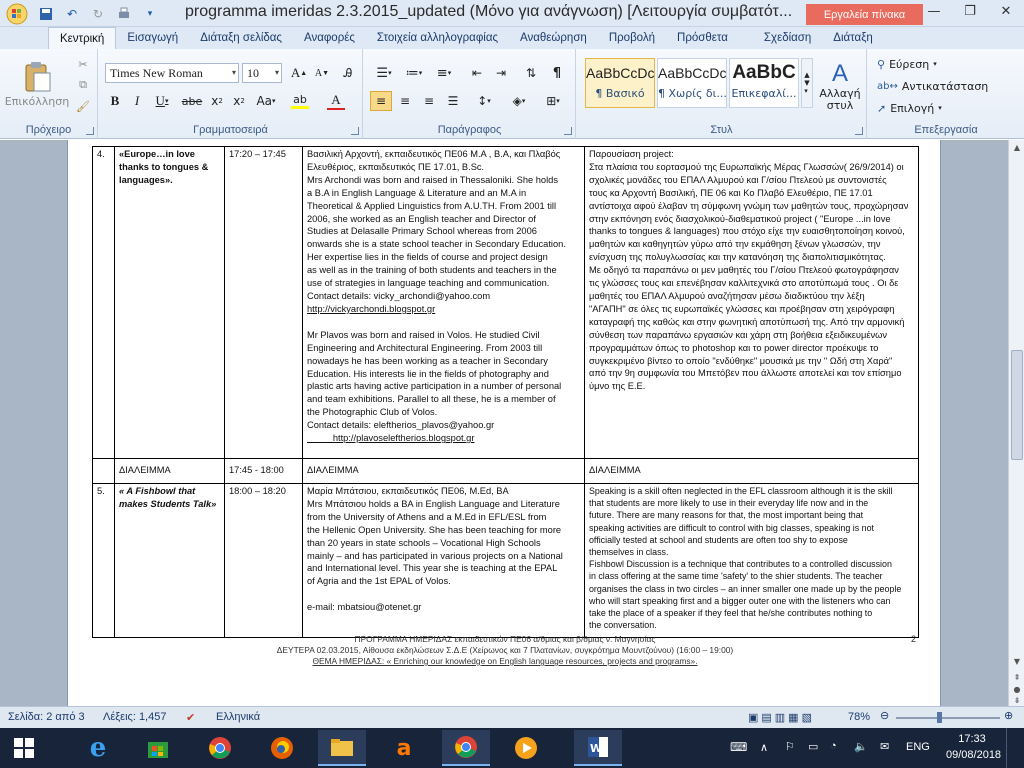 Image resolution: width=1024 pixels, height=768 pixels. Describe the element at coordinates (553, 101) in the screenshot. I see `borders-button: ⊞ ▾` at that location.